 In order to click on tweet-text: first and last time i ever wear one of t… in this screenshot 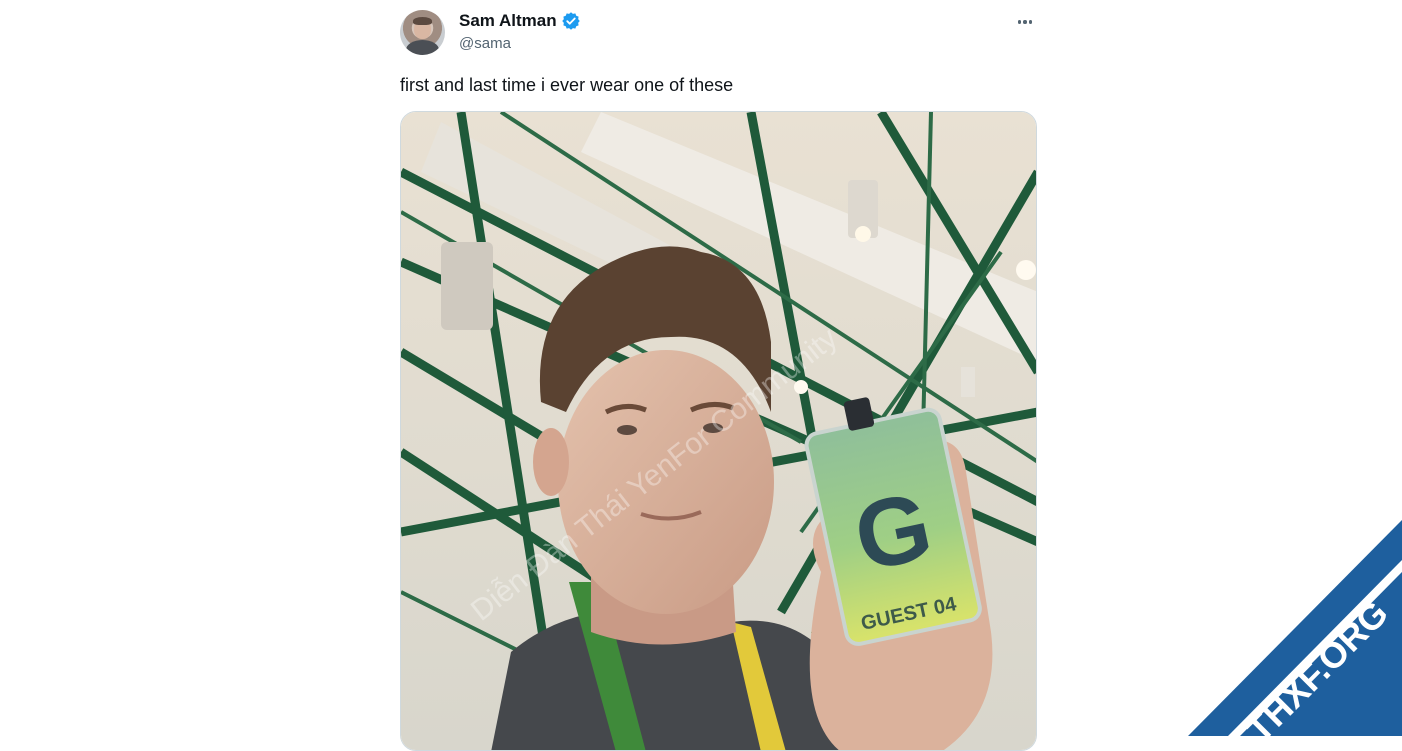, I will do `click(567, 85)`.